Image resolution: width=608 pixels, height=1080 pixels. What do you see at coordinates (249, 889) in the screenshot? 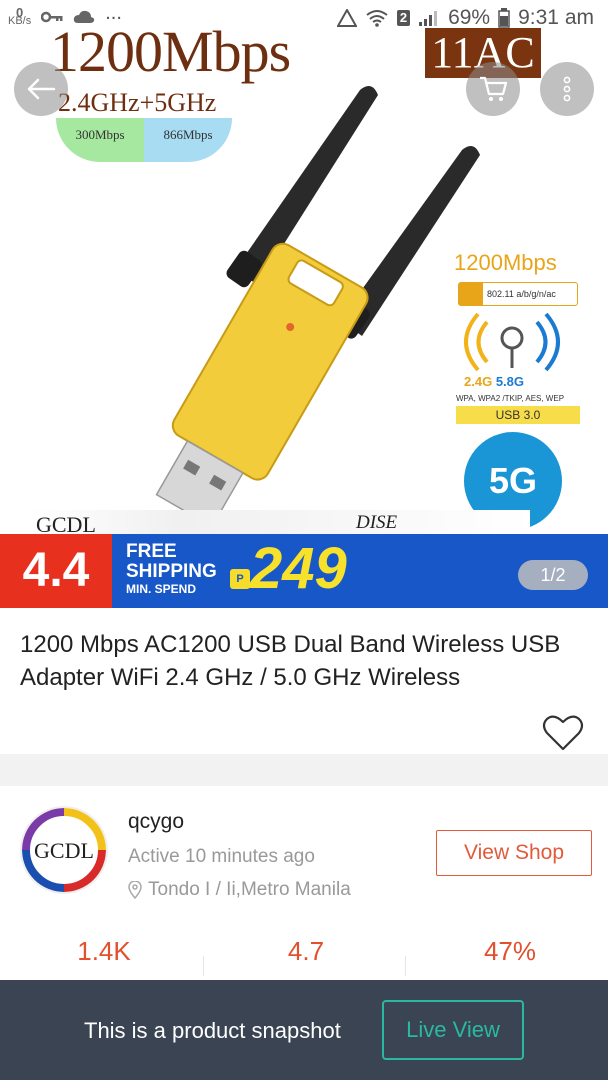
I see `shop-location-text: Tondo I / Ii,Metro Manila` at bounding box center [249, 889].